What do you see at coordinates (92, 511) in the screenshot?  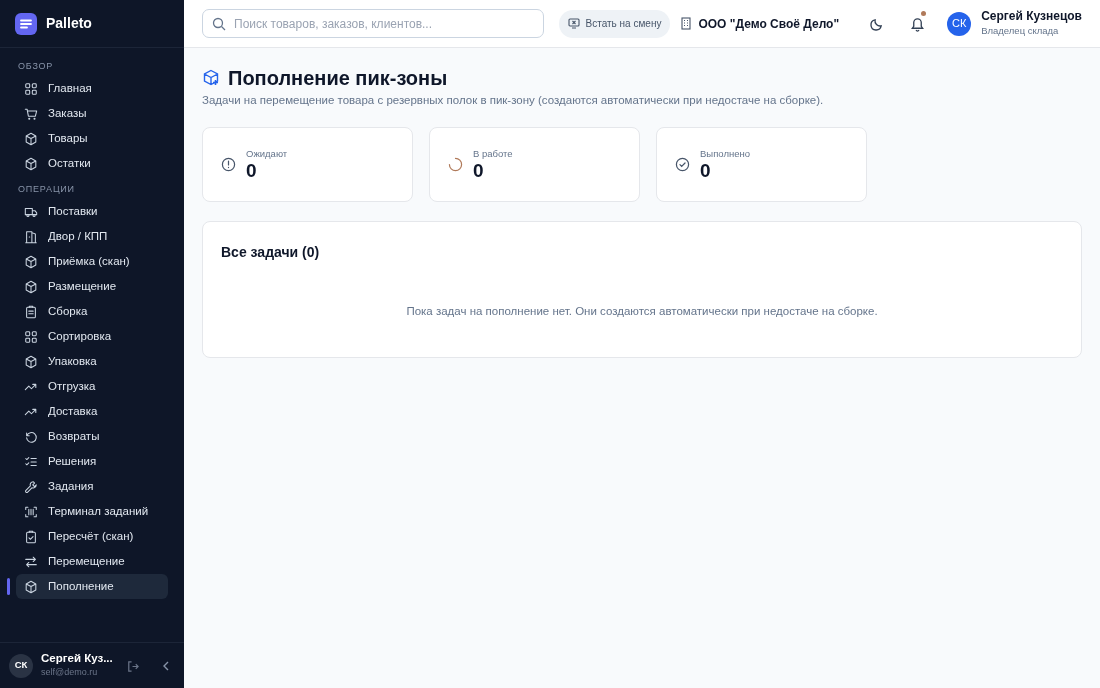 I see `sidebar-item: Терминал заданий` at bounding box center [92, 511].